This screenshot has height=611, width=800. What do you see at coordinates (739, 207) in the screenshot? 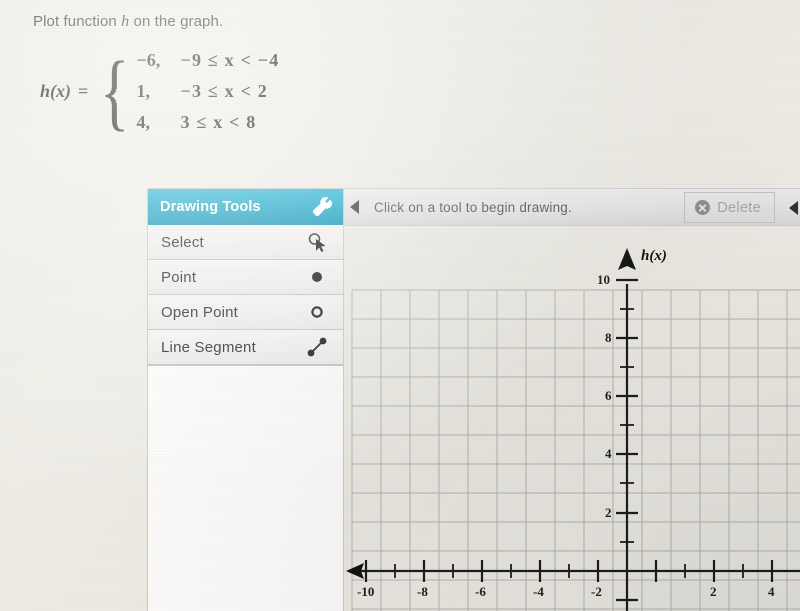
I see `delete-button-label: Delete` at bounding box center [739, 207].